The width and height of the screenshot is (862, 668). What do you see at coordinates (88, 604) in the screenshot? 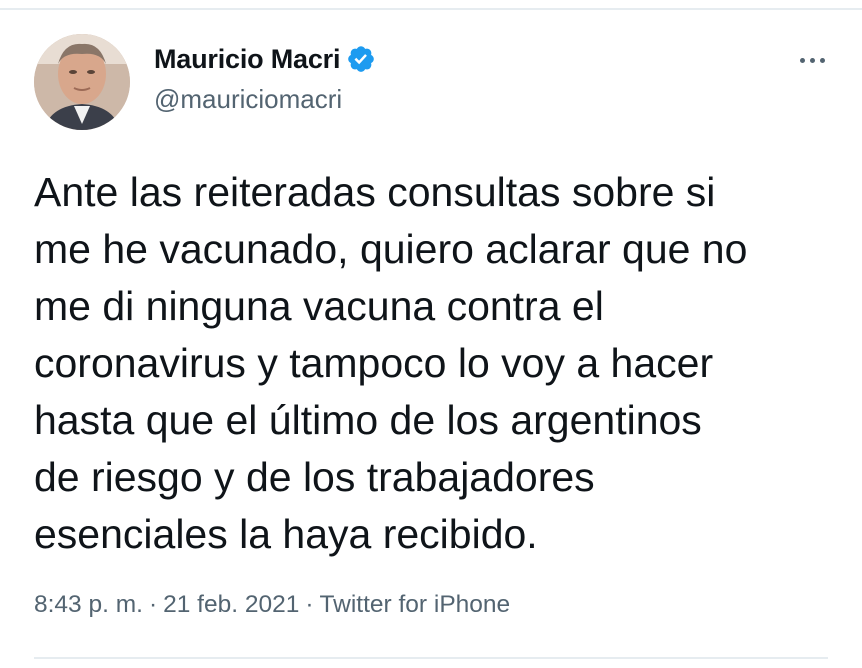
I see `tweet-time: 8:43 p. m.` at bounding box center [88, 604].